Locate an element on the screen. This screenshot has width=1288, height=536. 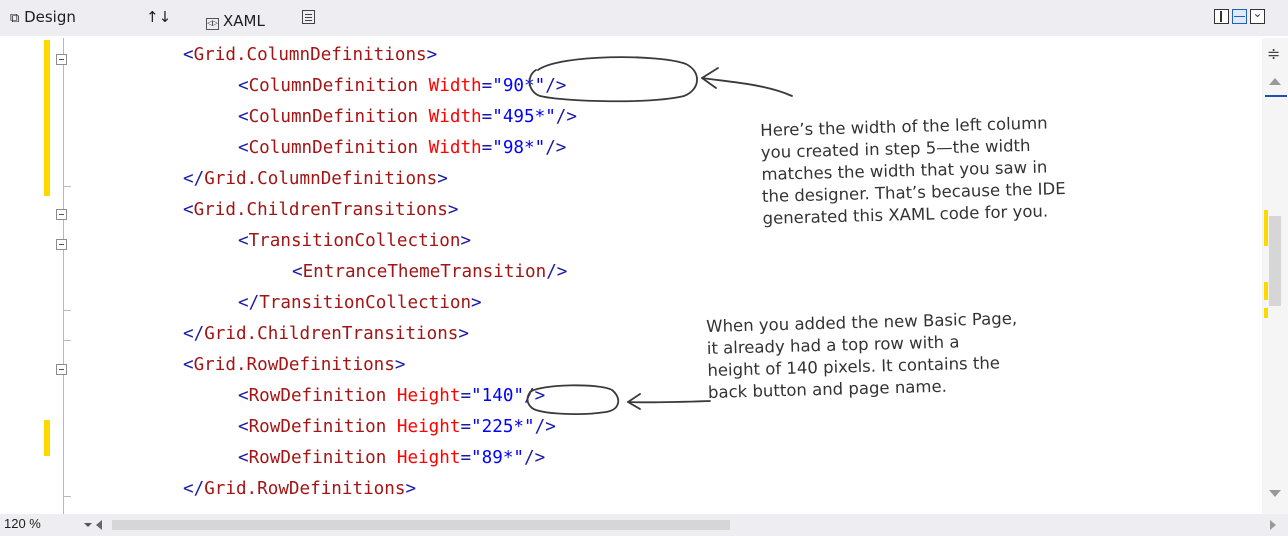
vertical-scroll-thumb is located at coordinates (1275, 261).